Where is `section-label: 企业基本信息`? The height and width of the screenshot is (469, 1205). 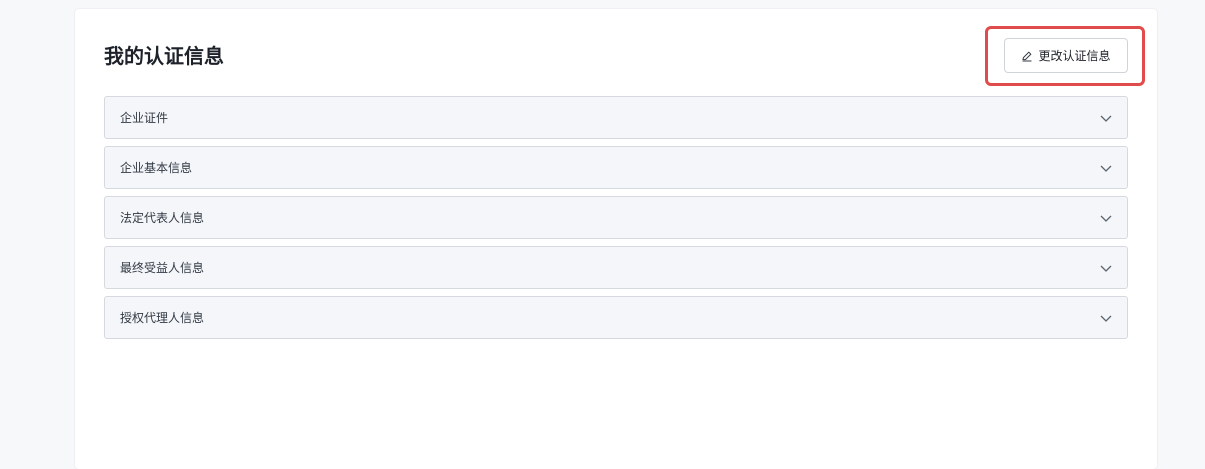 section-label: 企业基本信息 is located at coordinates (156, 168).